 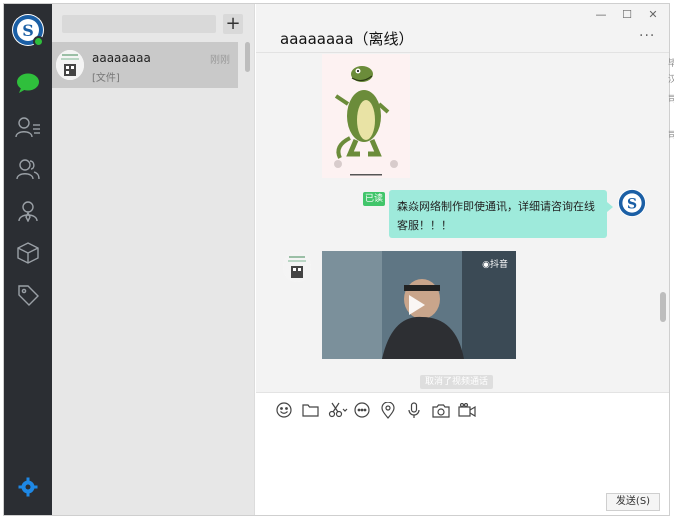 I want to click on search-input, so click(x=139, y=24).